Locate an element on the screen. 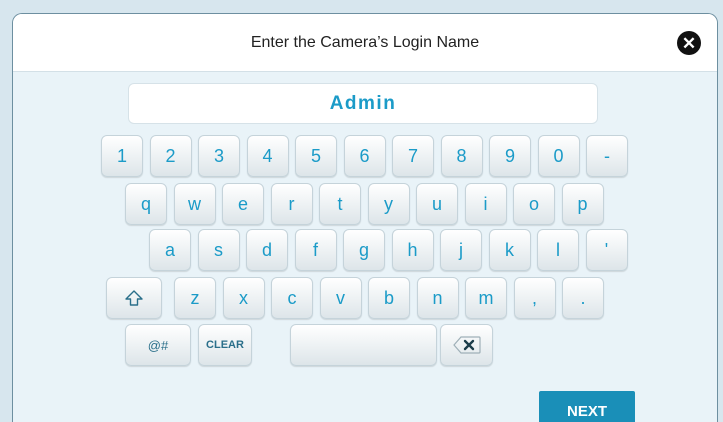 Image resolution: width=723 pixels, height=422 pixels. key-6: 6 is located at coordinates (364, 156).